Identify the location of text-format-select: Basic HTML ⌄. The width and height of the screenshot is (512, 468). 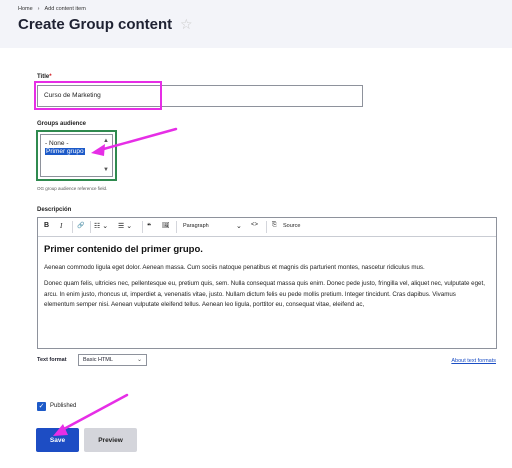
(112, 360).